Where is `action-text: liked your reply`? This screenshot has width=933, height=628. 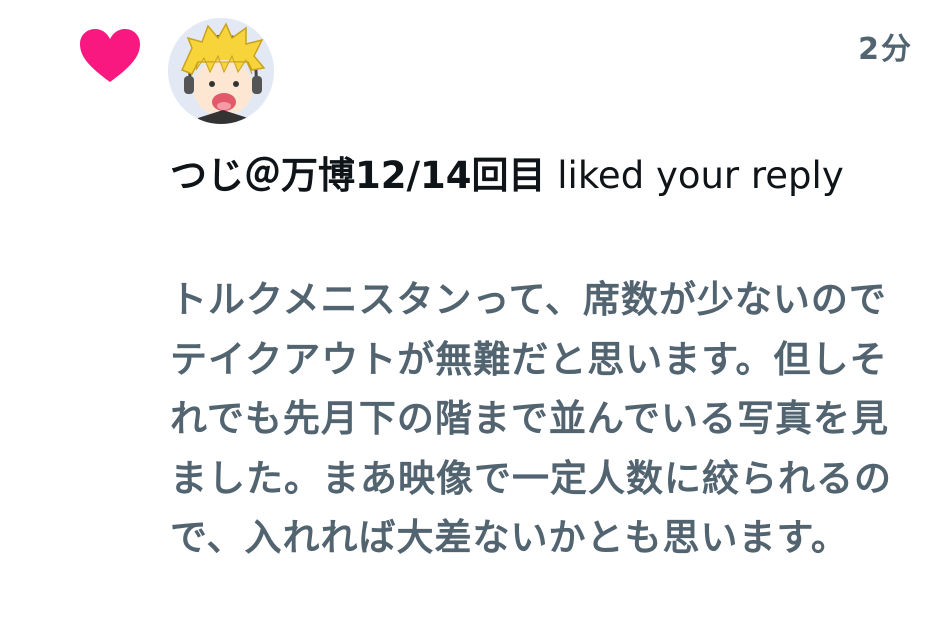
action-text: liked your reply is located at coordinates (694, 175).